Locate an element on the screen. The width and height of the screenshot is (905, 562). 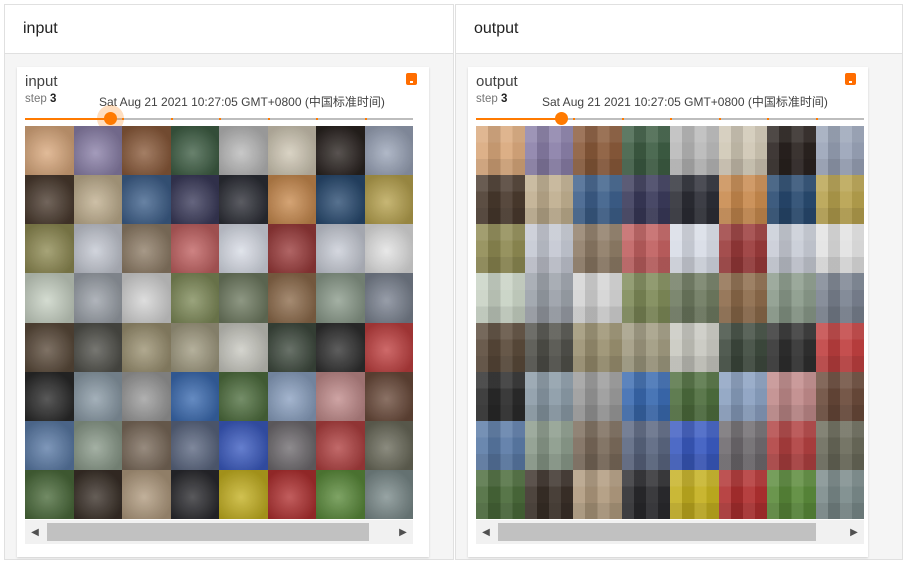
step-indicator: step 3 is located at coordinates (40, 99).